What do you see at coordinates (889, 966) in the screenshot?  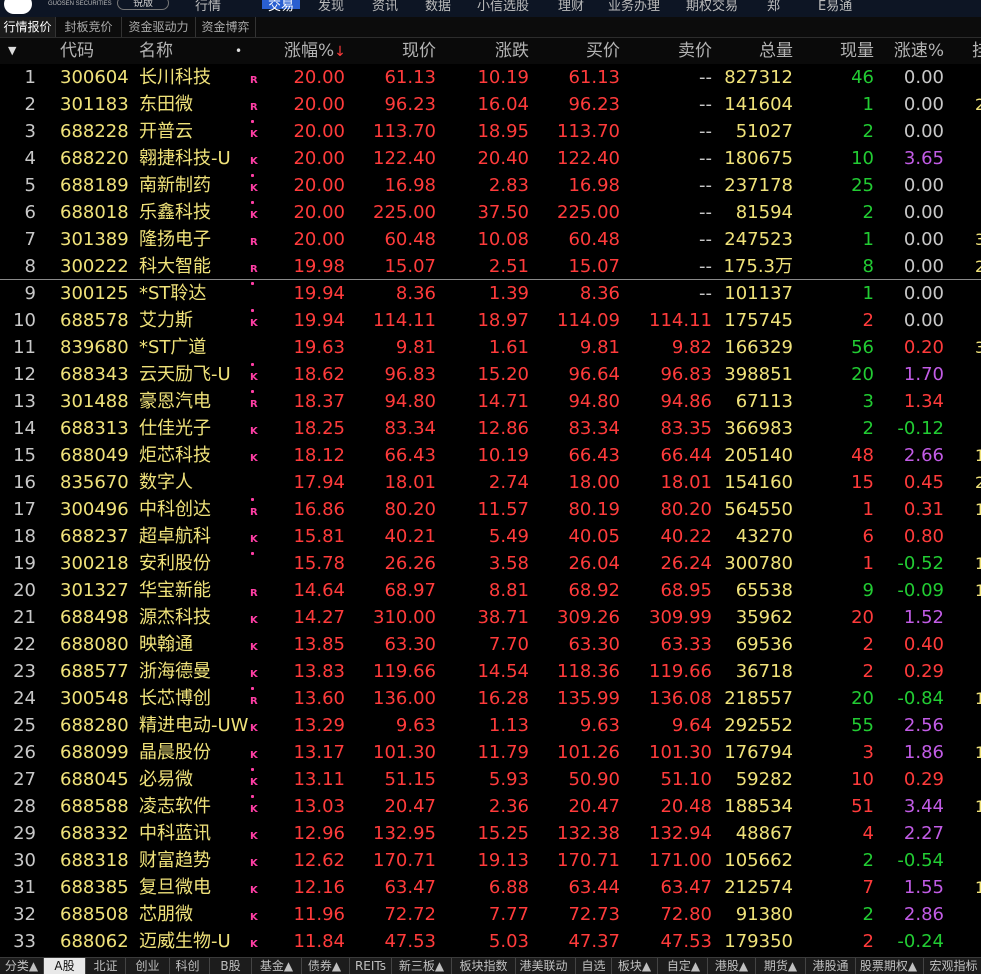 I see `bottom-tab: 股票期权▲` at bounding box center [889, 966].